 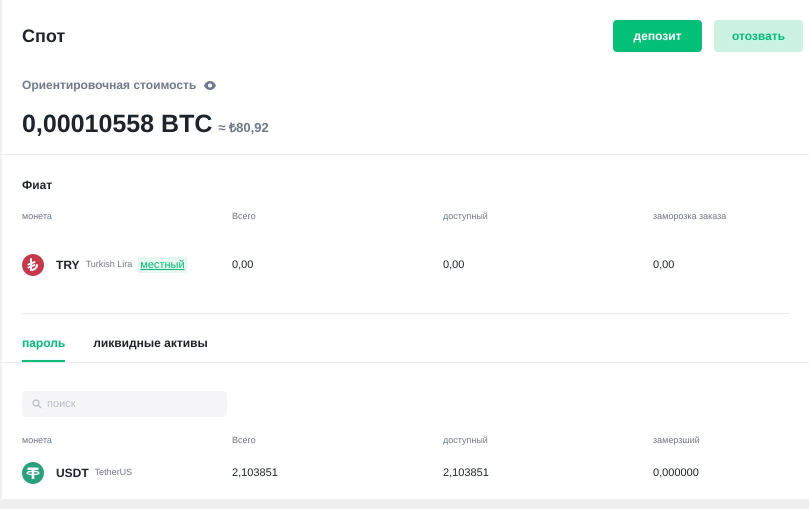 What do you see at coordinates (466, 473) in the screenshot?
I see `available-value: 2,103851` at bounding box center [466, 473].